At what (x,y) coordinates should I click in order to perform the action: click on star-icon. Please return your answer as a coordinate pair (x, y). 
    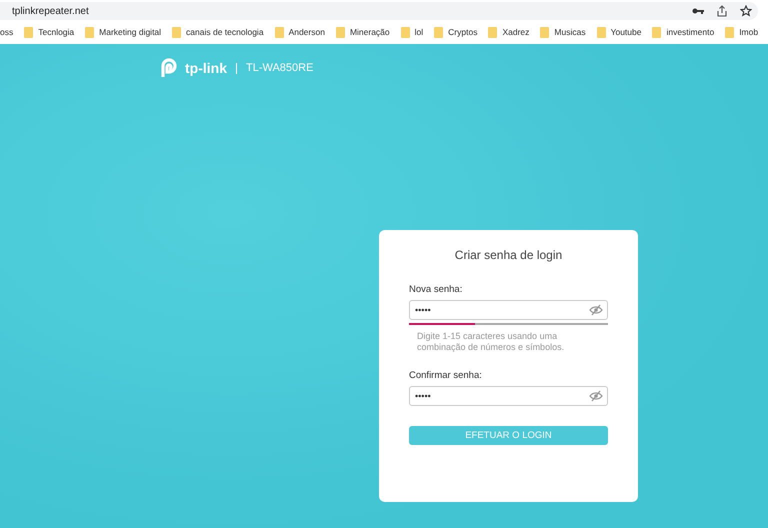
    Looking at the image, I should click on (746, 11).